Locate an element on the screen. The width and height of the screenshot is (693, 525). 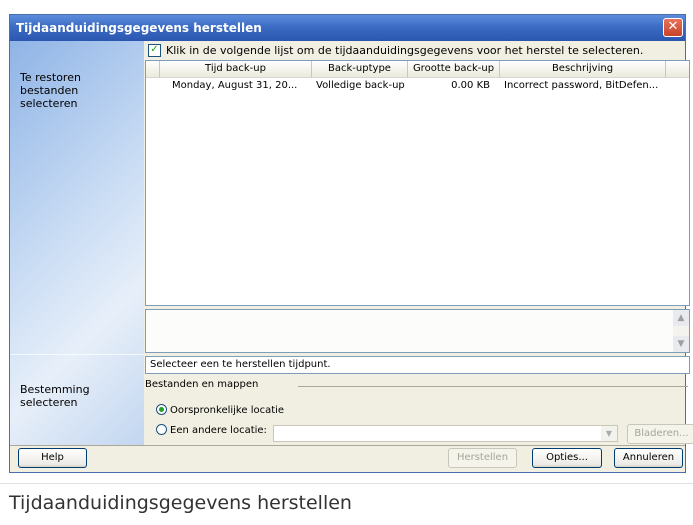
caption-divider is located at coordinates (346, 483).